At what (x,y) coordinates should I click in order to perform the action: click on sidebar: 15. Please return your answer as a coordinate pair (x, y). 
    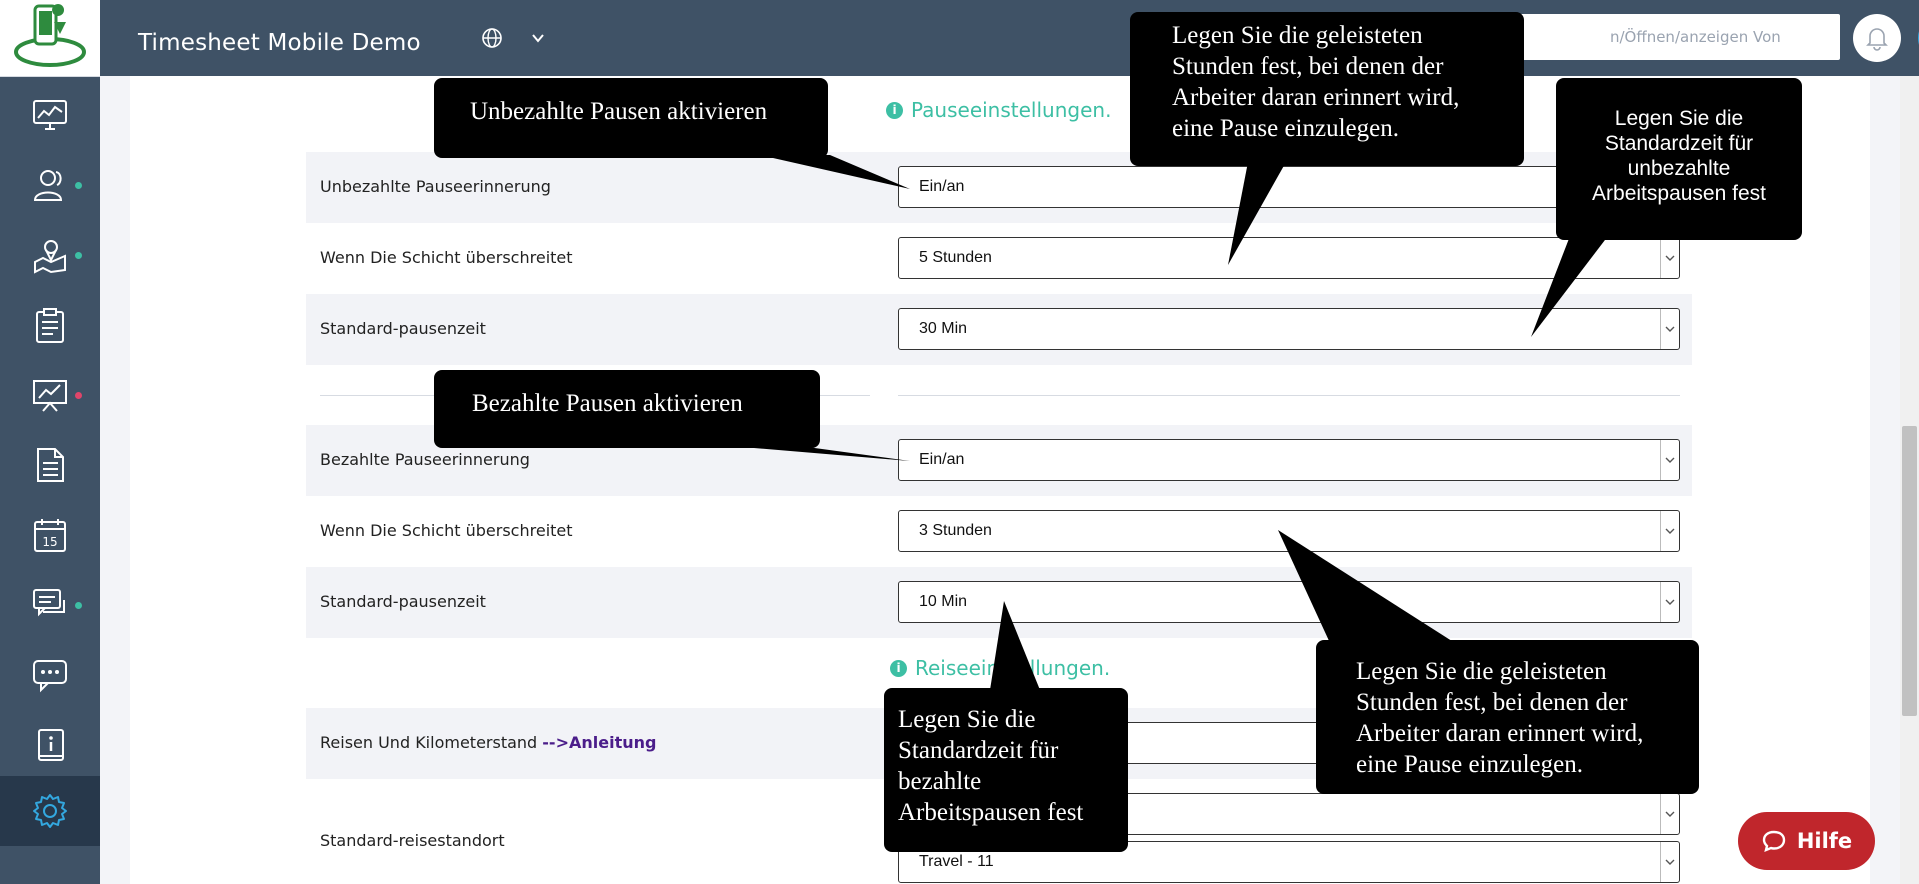
    Looking at the image, I should click on (50, 442).